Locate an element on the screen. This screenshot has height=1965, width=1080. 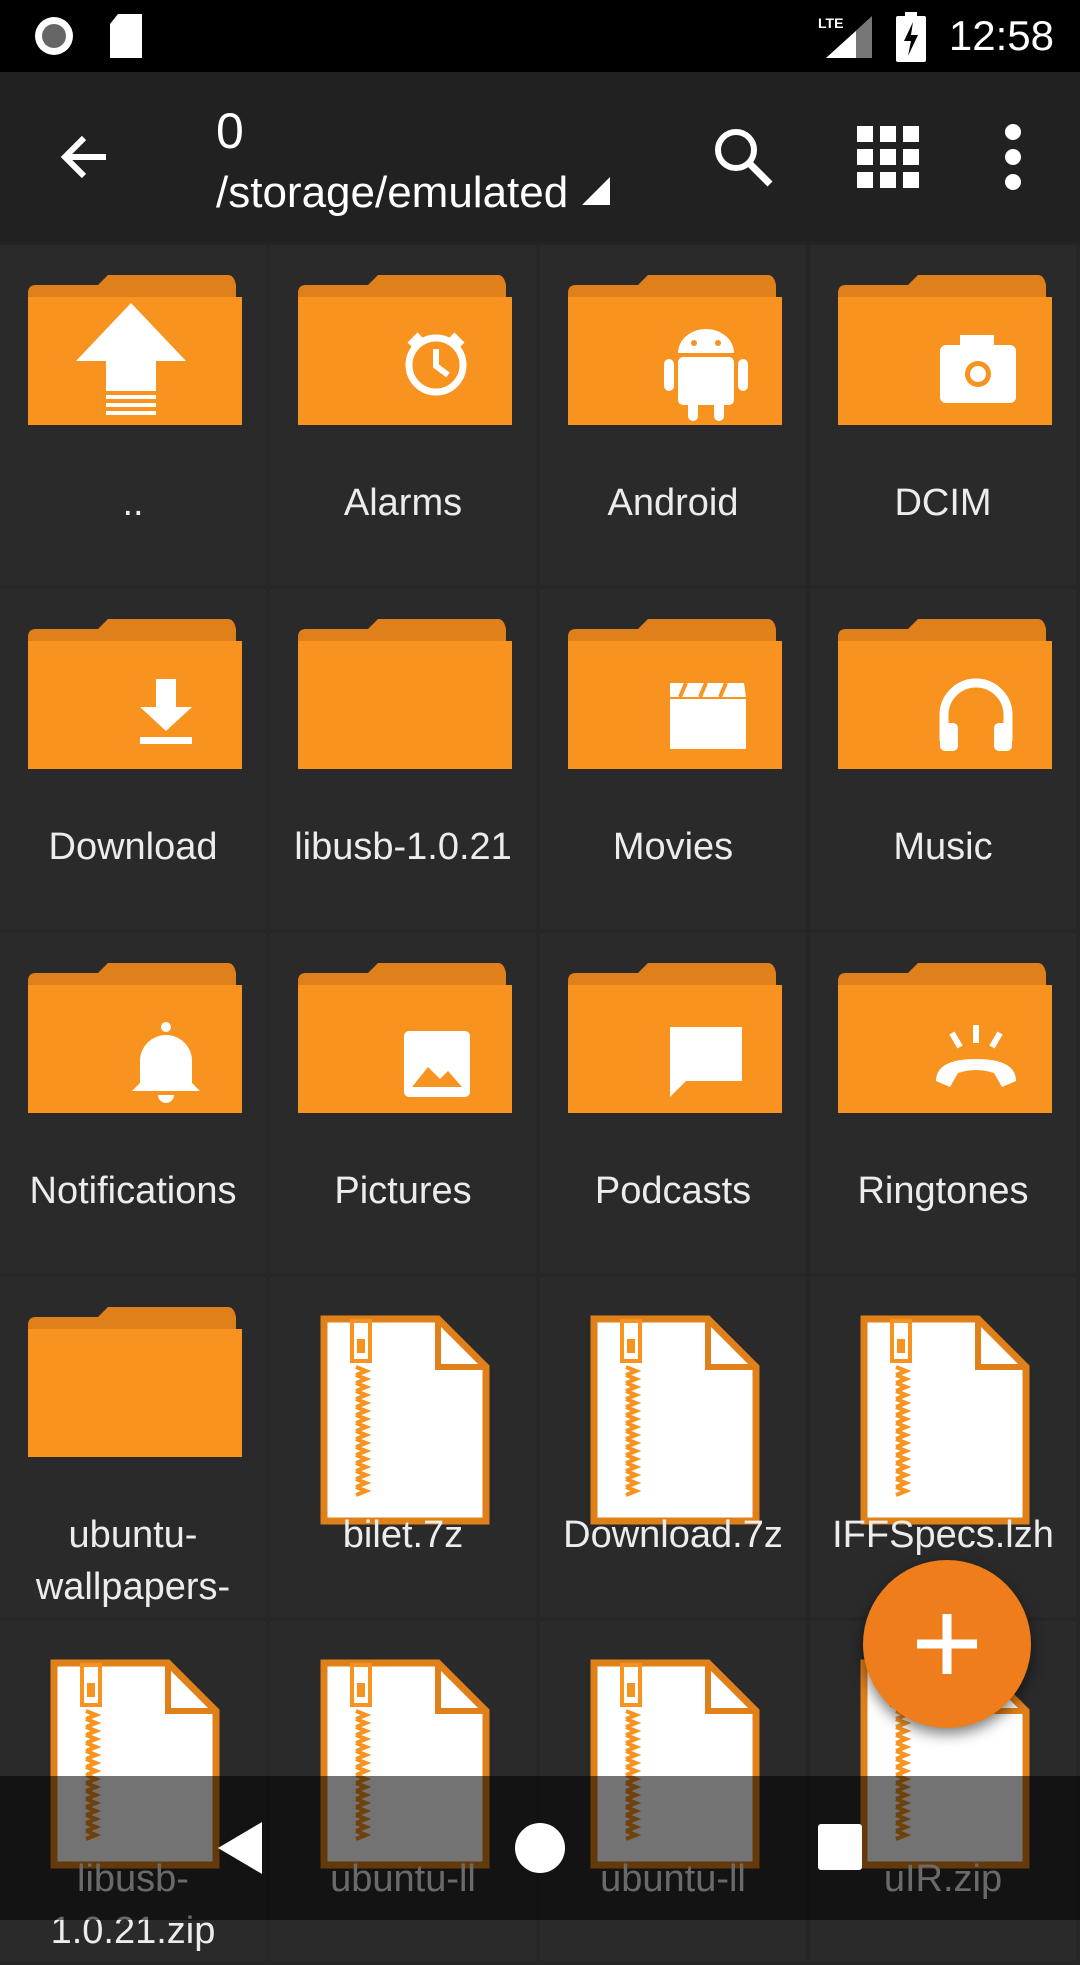
folder-item: ubuntu-wallpapers- is located at coordinates (135, 1449).